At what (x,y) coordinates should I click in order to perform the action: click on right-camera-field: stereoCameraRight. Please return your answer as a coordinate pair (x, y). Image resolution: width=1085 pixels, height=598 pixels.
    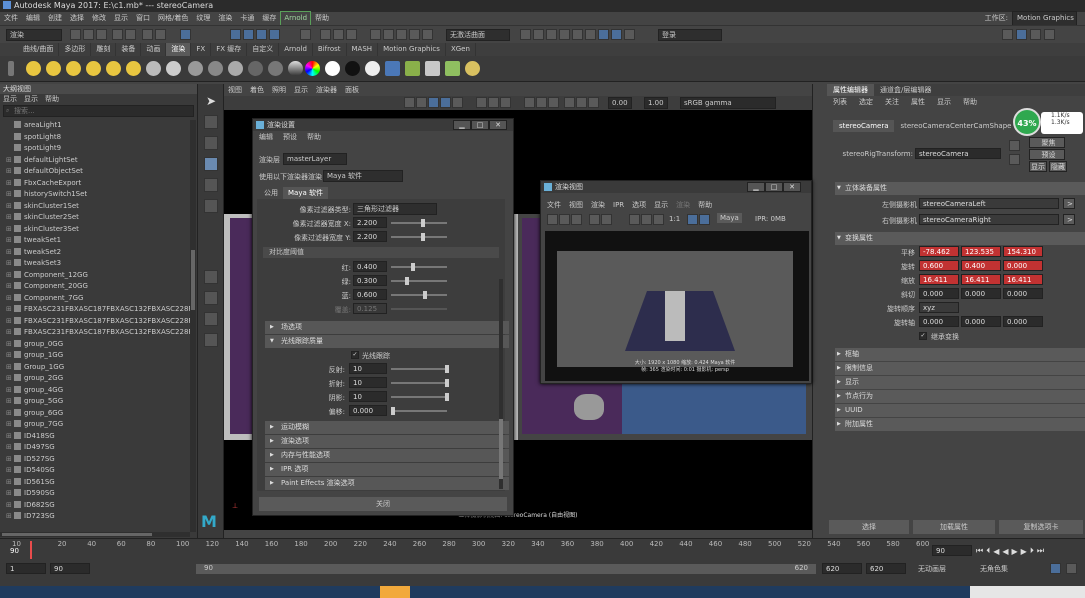
    Looking at the image, I should click on (989, 219).